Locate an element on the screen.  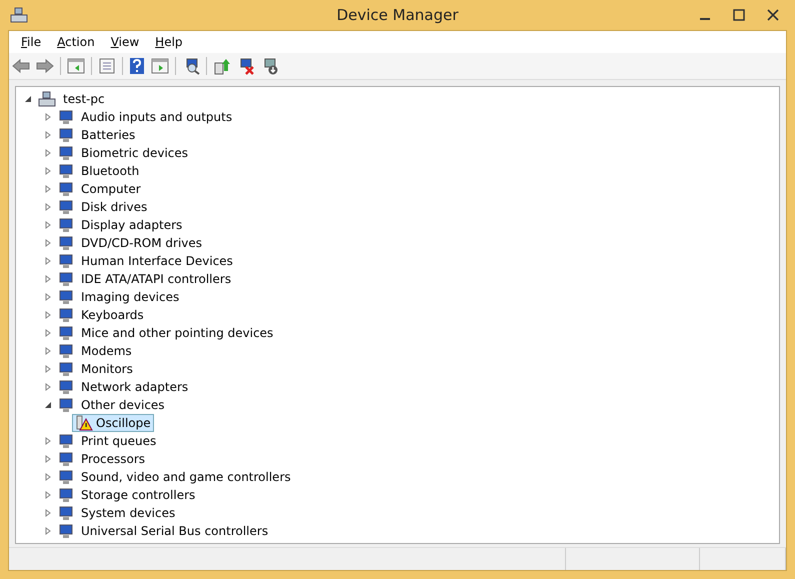
tree-item: Disk drives is located at coordinates (114, 207).